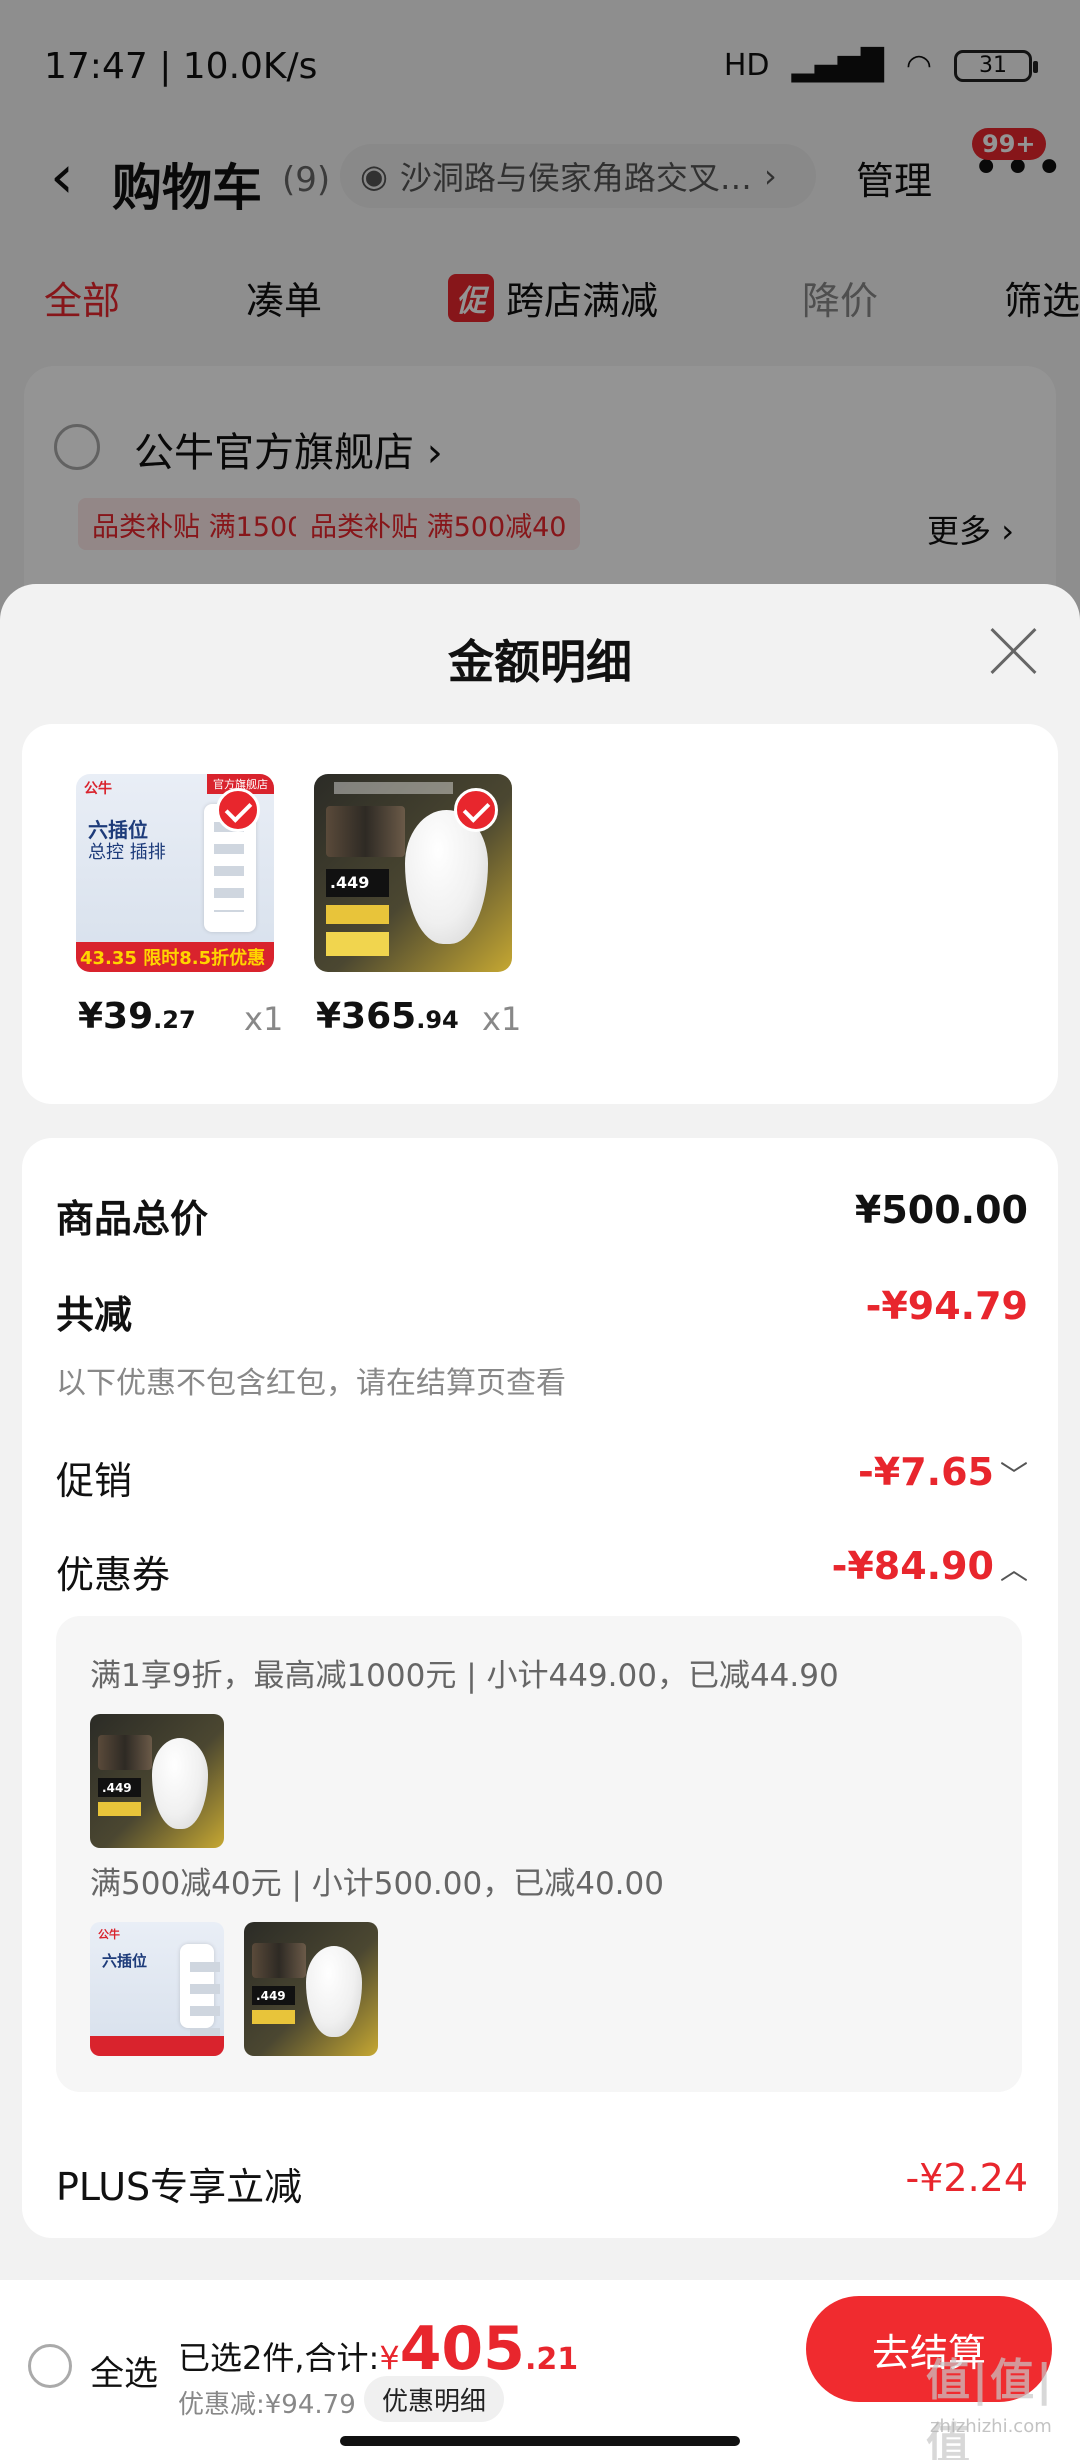 The height and width of the screenshot is (2460, 1080). Describe the element at coordinates (200, 1998) in the screenshot. I see `power-strip-image` at that location.